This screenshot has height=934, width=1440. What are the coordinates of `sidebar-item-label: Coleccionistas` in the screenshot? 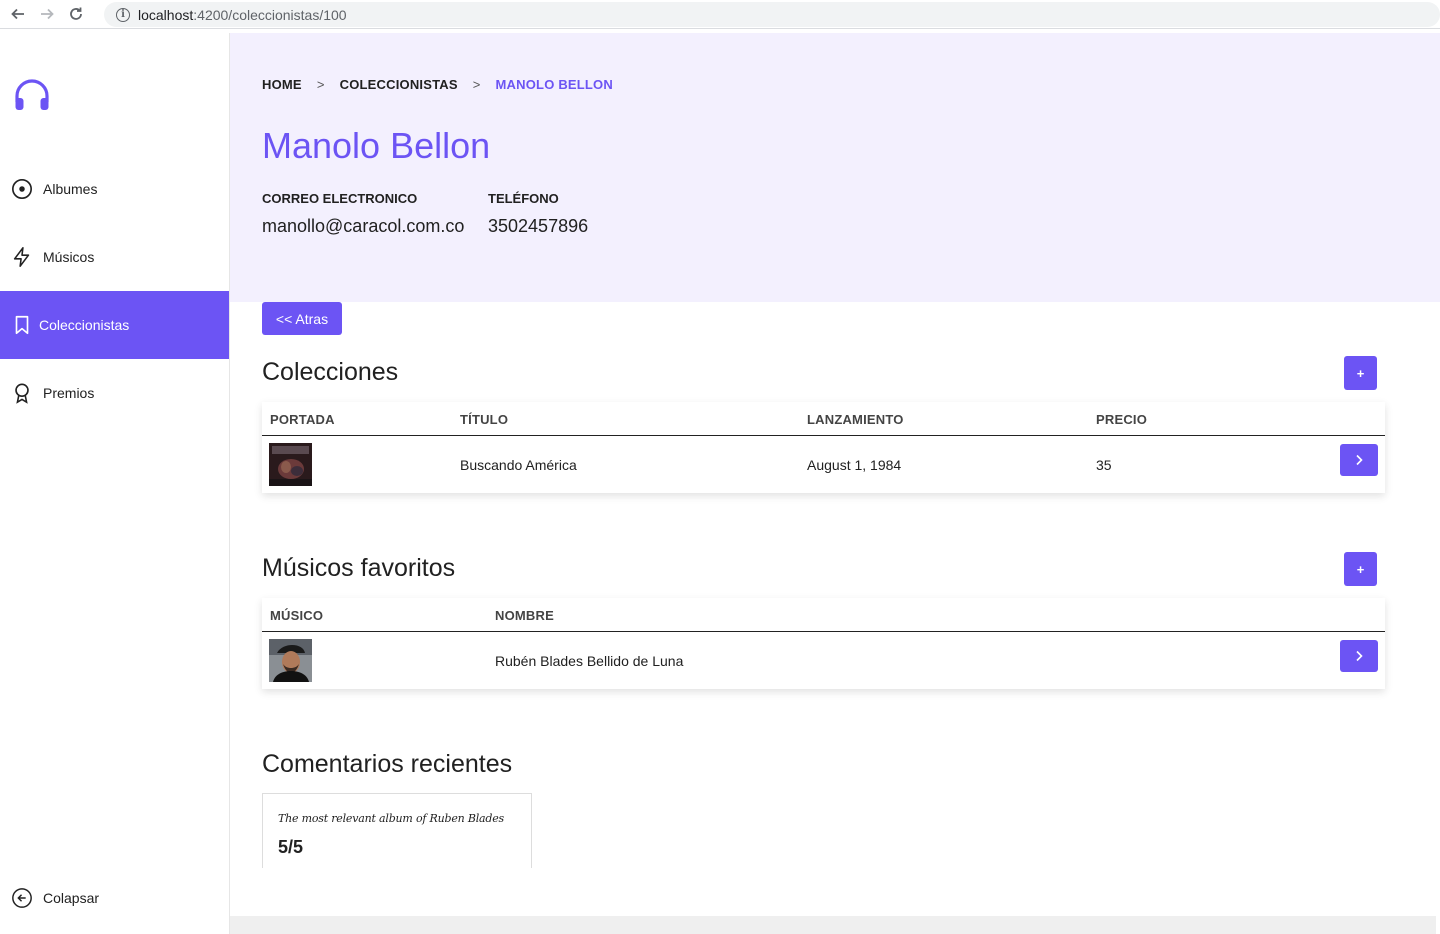 It's located at (84, 325).